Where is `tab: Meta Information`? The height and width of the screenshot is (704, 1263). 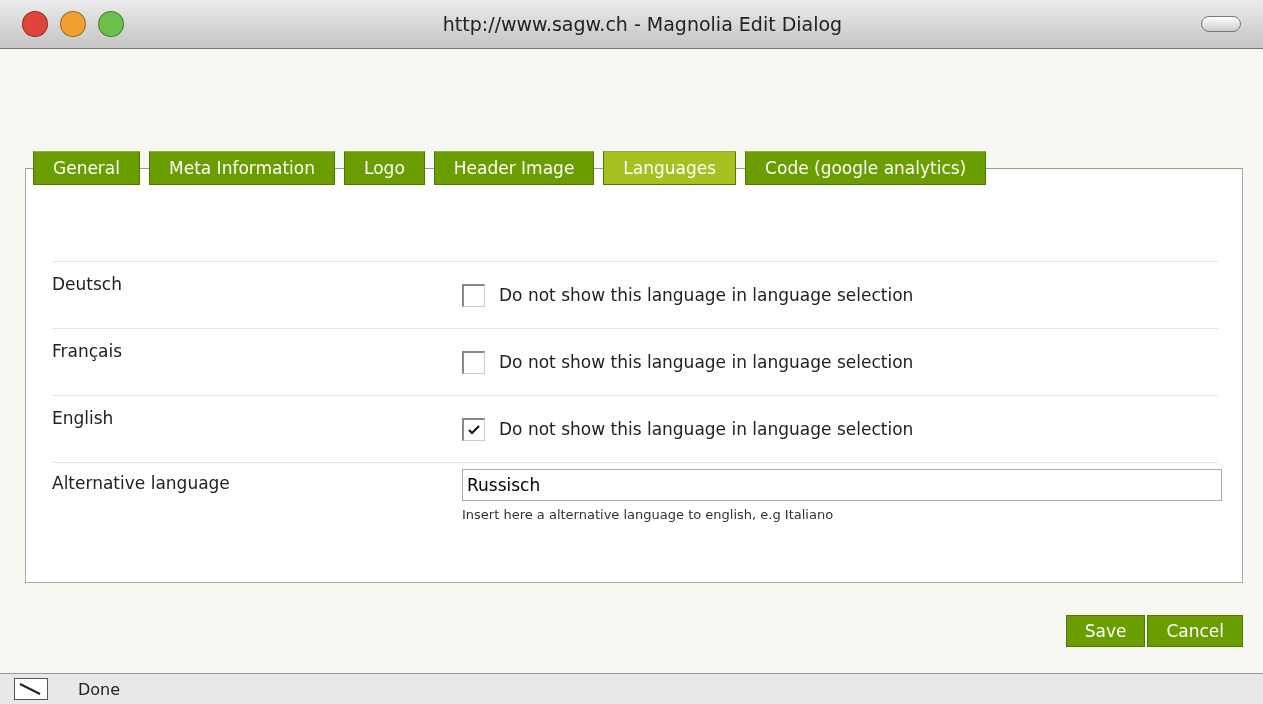 tab: Meta Information is located at coordinates (242, 168).